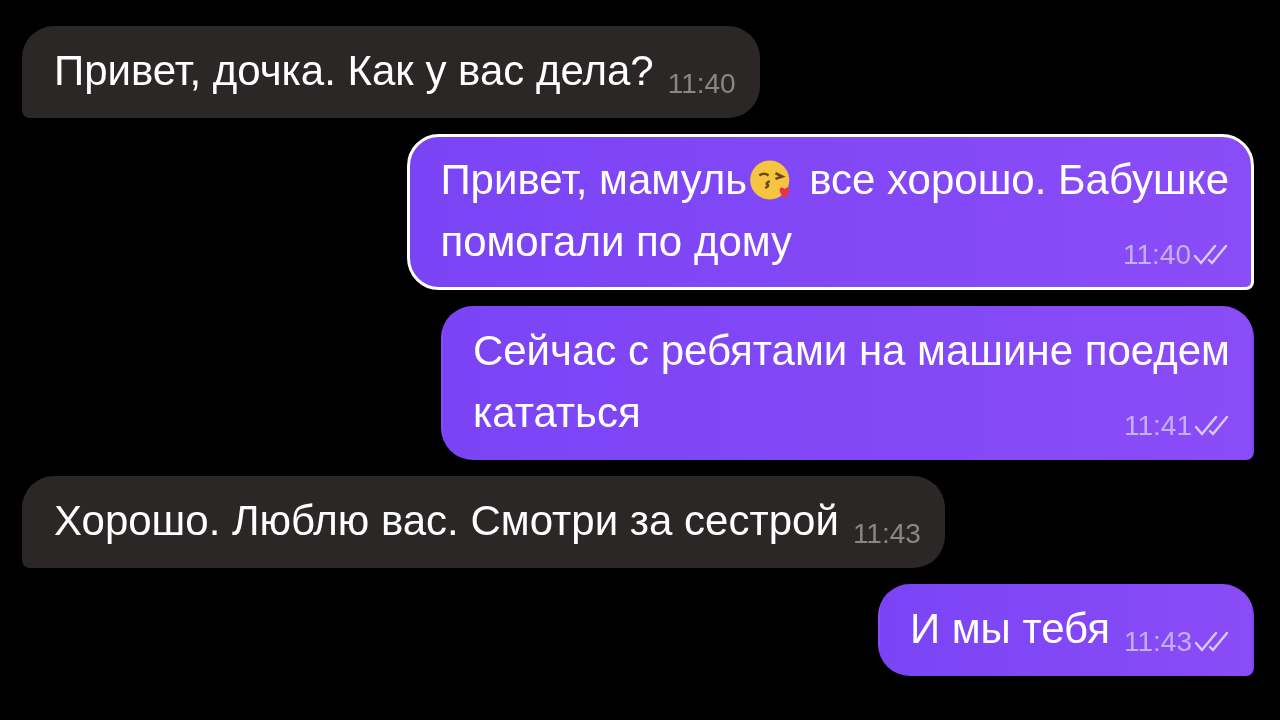  Describe the element at coordinates (446, 521) in the screenshot. I see `message-text: Хорошо. Люблю вас. Смотри за сестрой` at that location.